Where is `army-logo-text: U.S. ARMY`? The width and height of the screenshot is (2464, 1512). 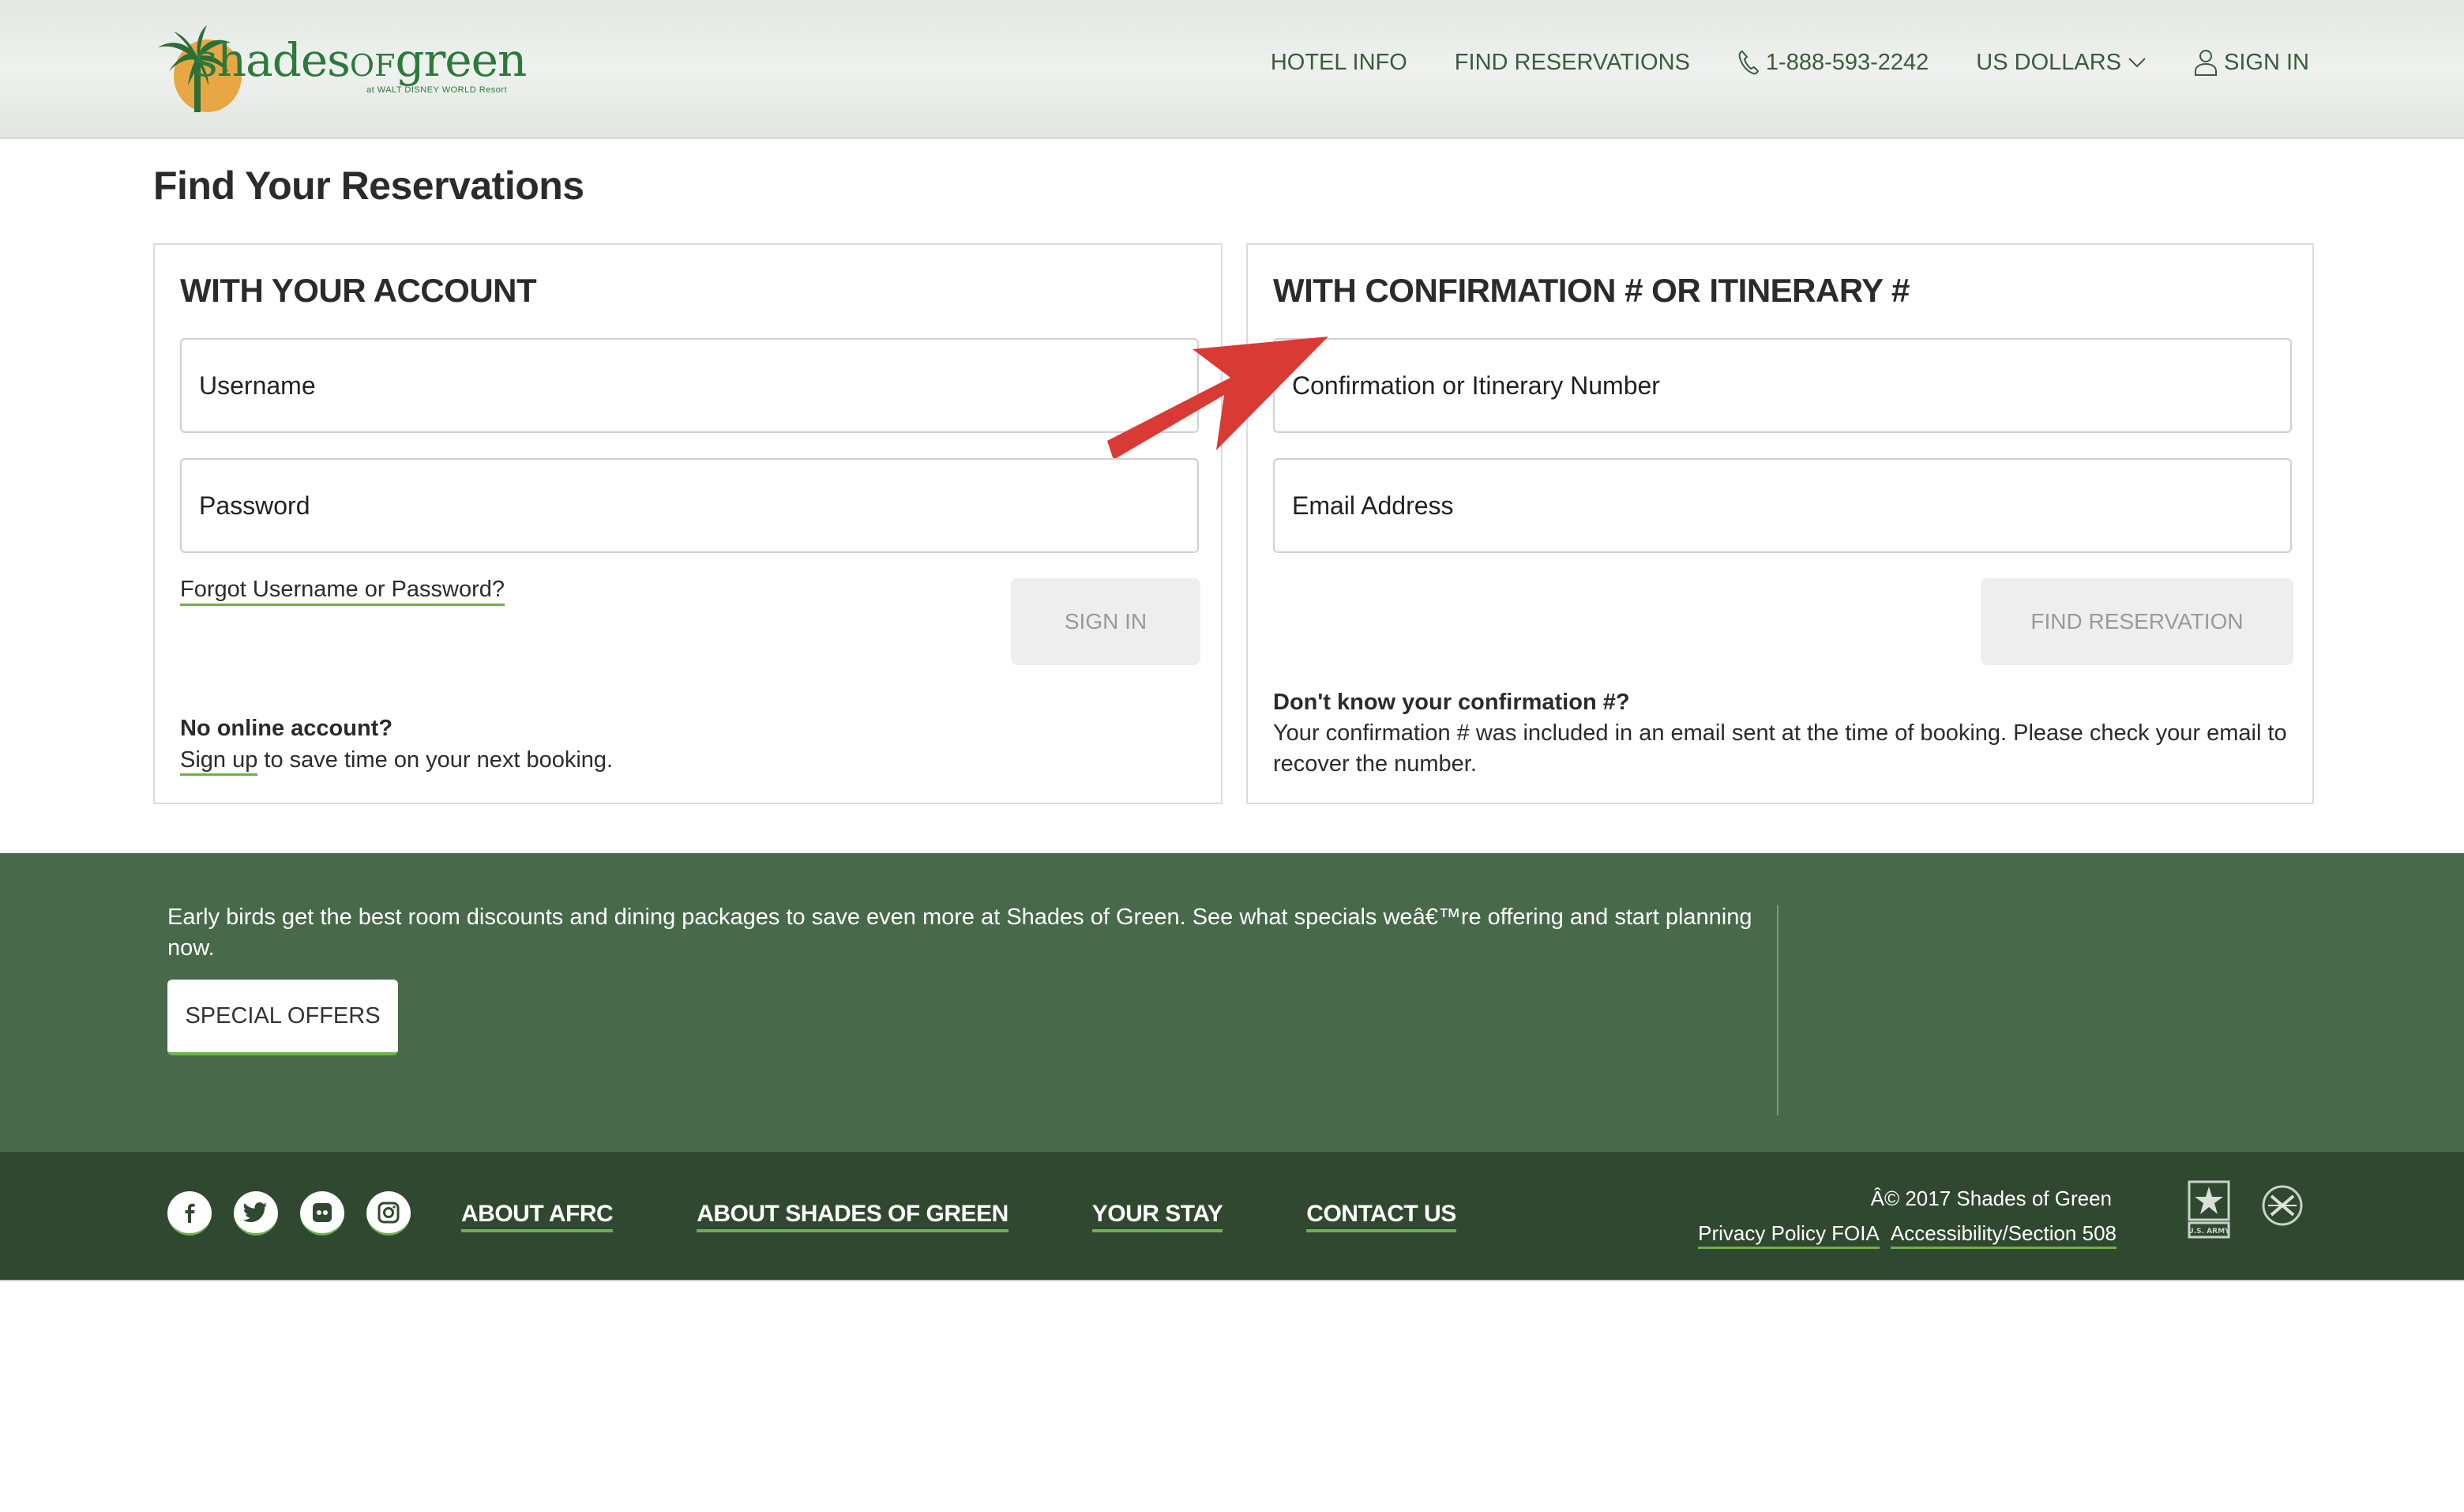 army-logo-text: U.S. ARMY is located at coordinates (2209, 1232).